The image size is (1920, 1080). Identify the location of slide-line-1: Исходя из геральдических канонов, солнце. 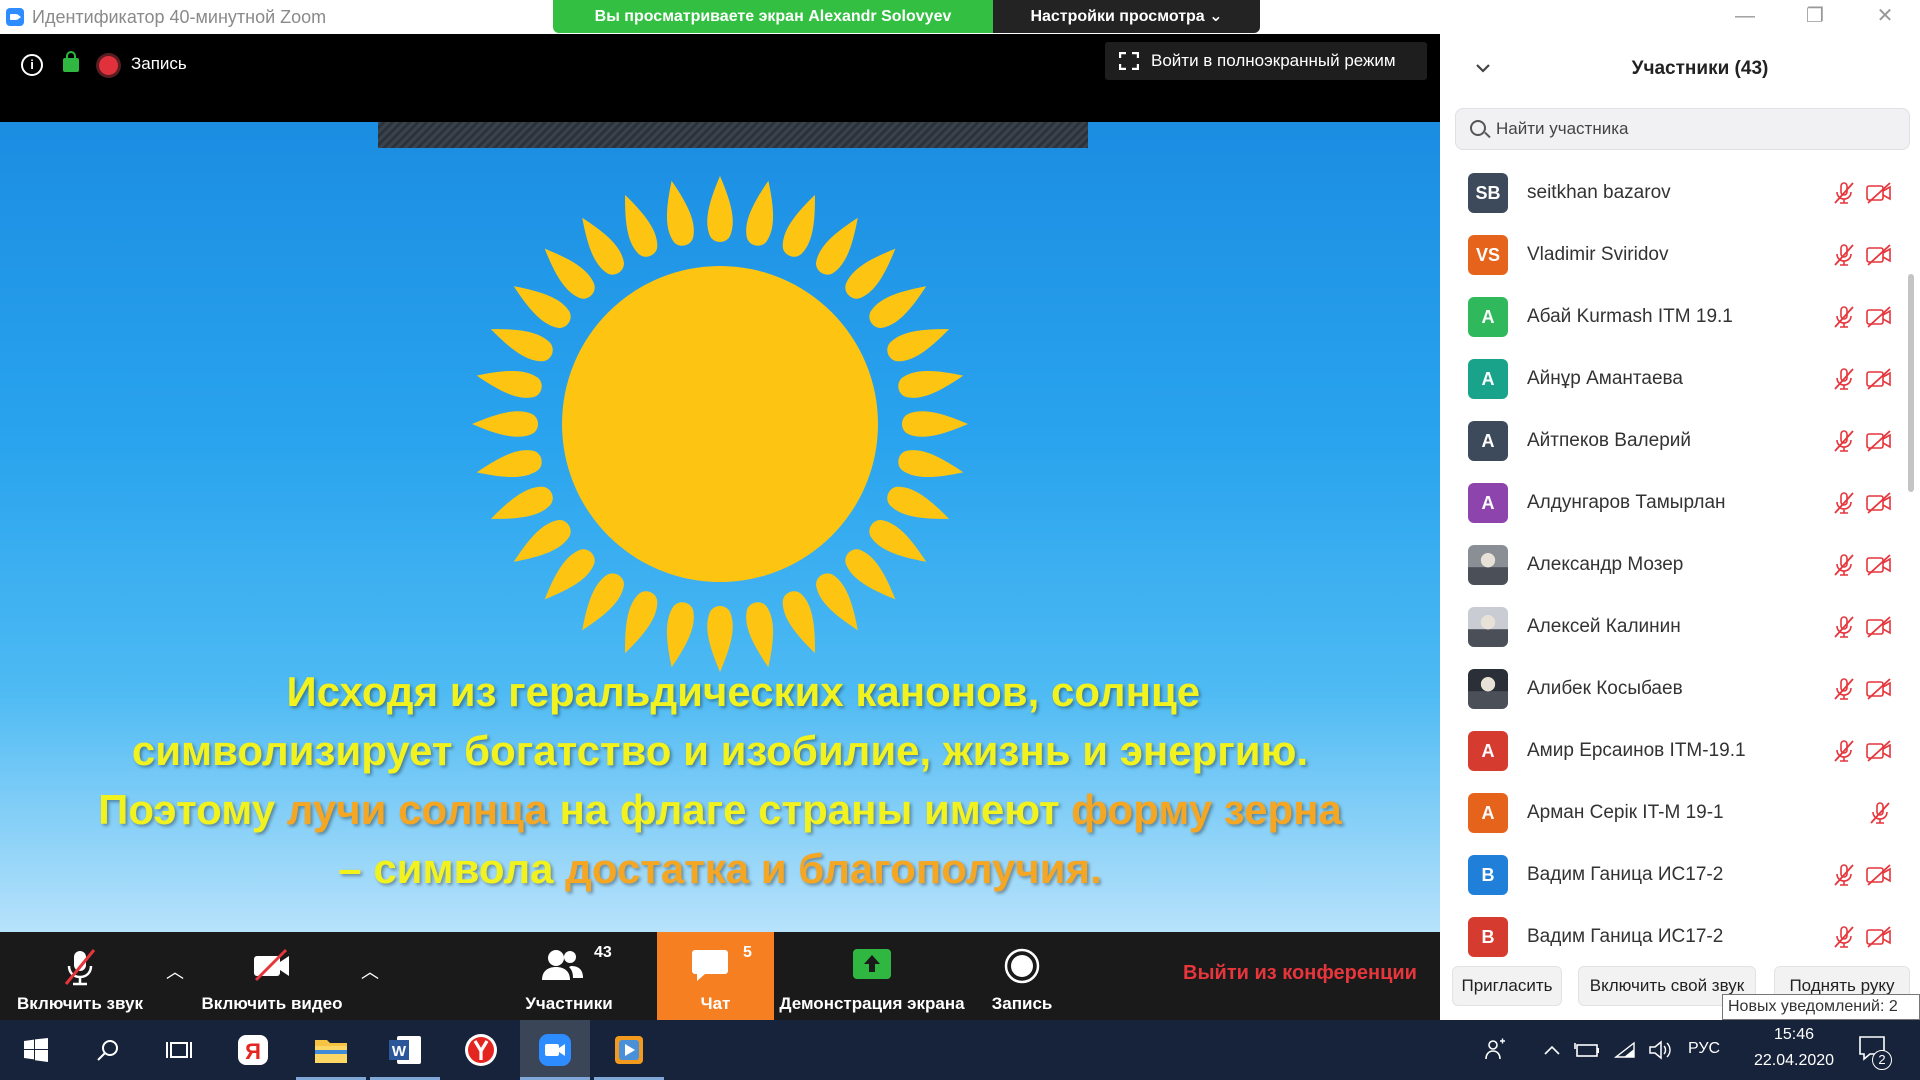
(720, 691).